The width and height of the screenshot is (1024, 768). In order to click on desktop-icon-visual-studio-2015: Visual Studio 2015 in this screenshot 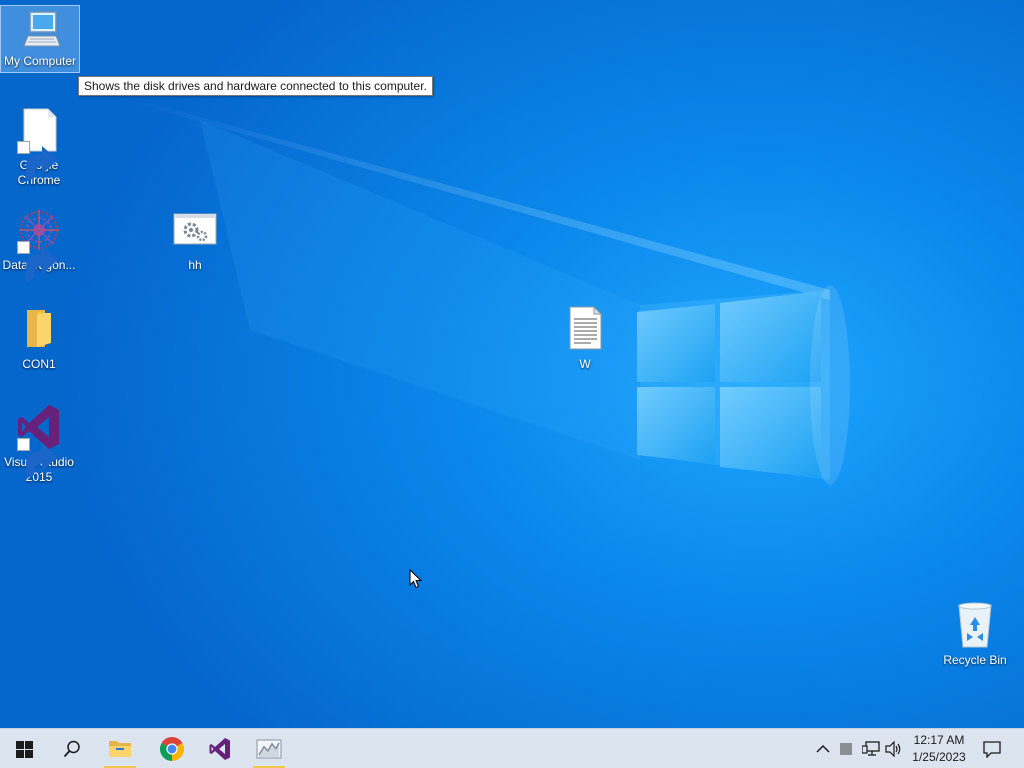, I will do `click(39, 444)`.